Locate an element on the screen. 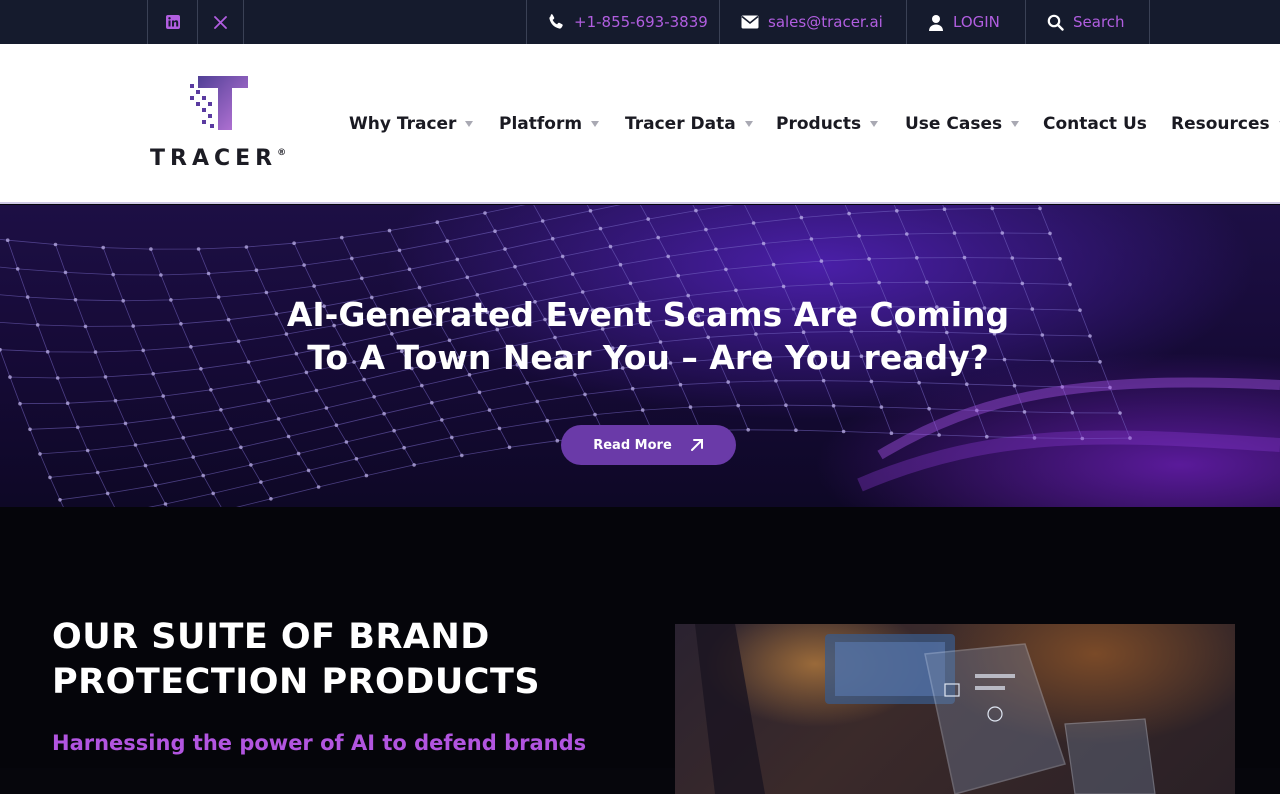 The width and height of the screenshot is (1280, 794). nav-why-tracer: Why Tracer is located at coordinates (411, 124).